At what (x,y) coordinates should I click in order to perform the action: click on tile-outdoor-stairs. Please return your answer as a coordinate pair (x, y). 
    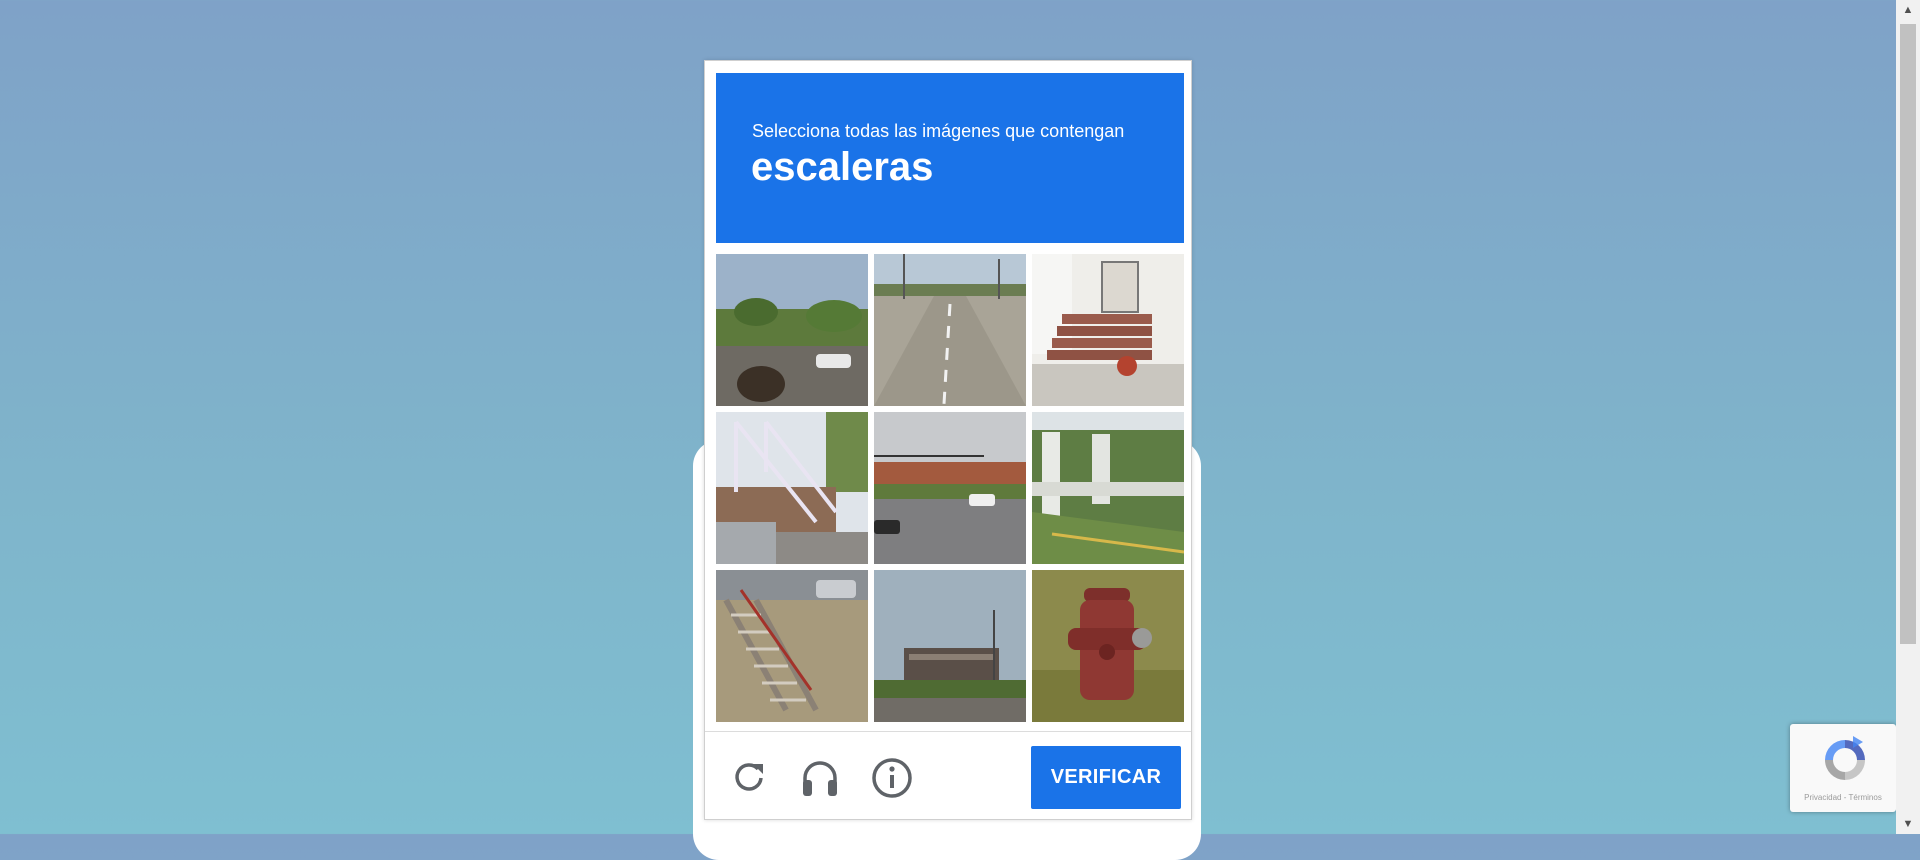
    Looking at the image, I should click on (792, 646).